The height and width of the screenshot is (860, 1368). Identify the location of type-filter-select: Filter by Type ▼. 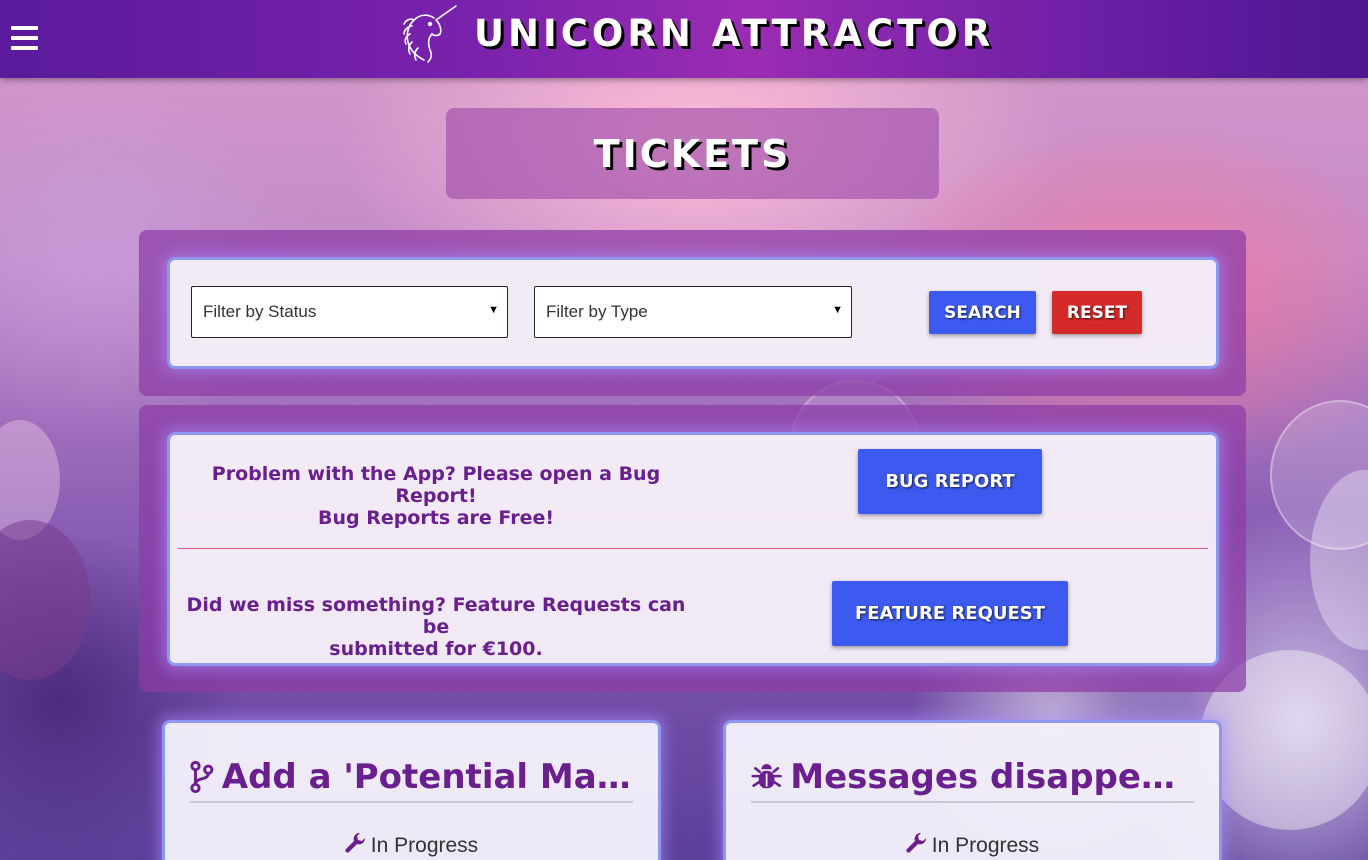
(693, 312).